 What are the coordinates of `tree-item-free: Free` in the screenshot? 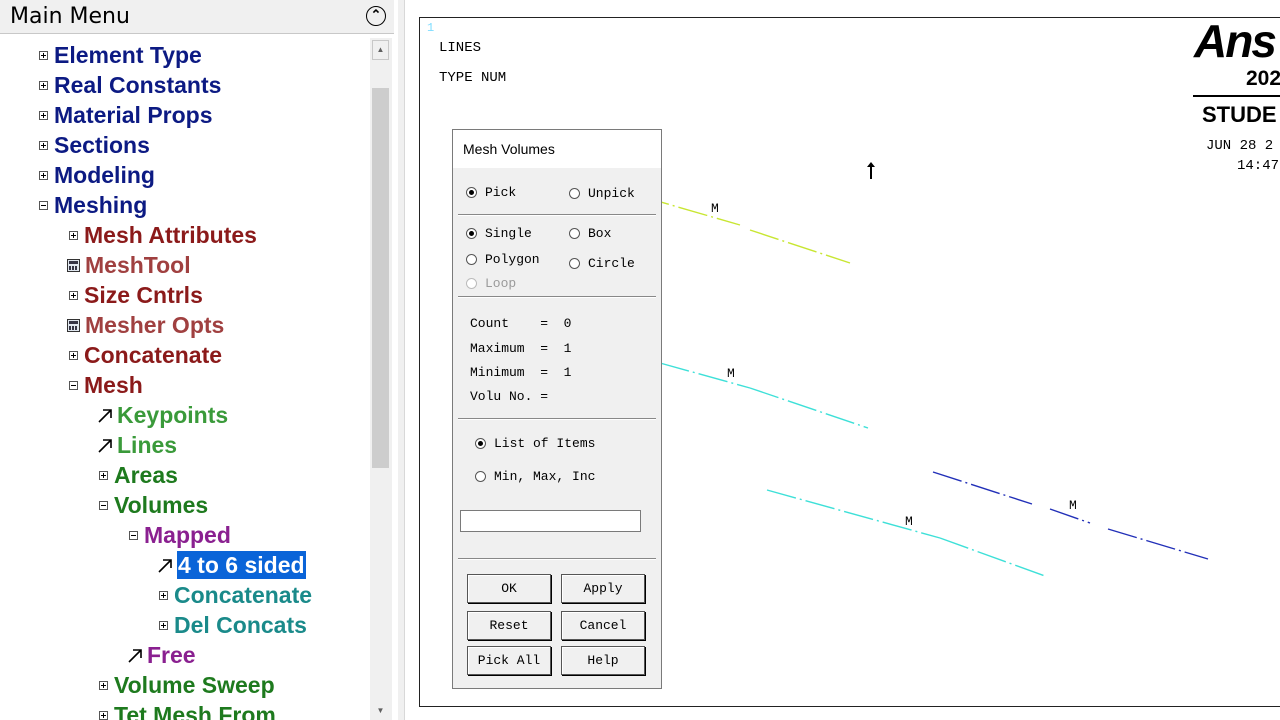 It's located at (161, 655).